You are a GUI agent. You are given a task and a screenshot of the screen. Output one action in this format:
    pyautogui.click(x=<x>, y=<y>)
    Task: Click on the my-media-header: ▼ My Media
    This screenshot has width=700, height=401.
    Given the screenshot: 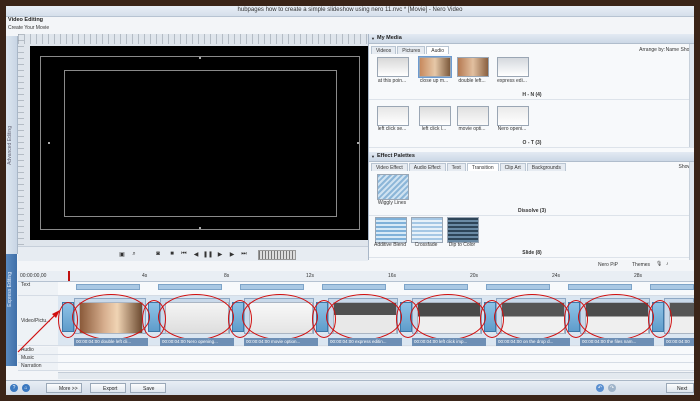 What is the action you would take?
    pyautogui.click(x=531, y=39)
    